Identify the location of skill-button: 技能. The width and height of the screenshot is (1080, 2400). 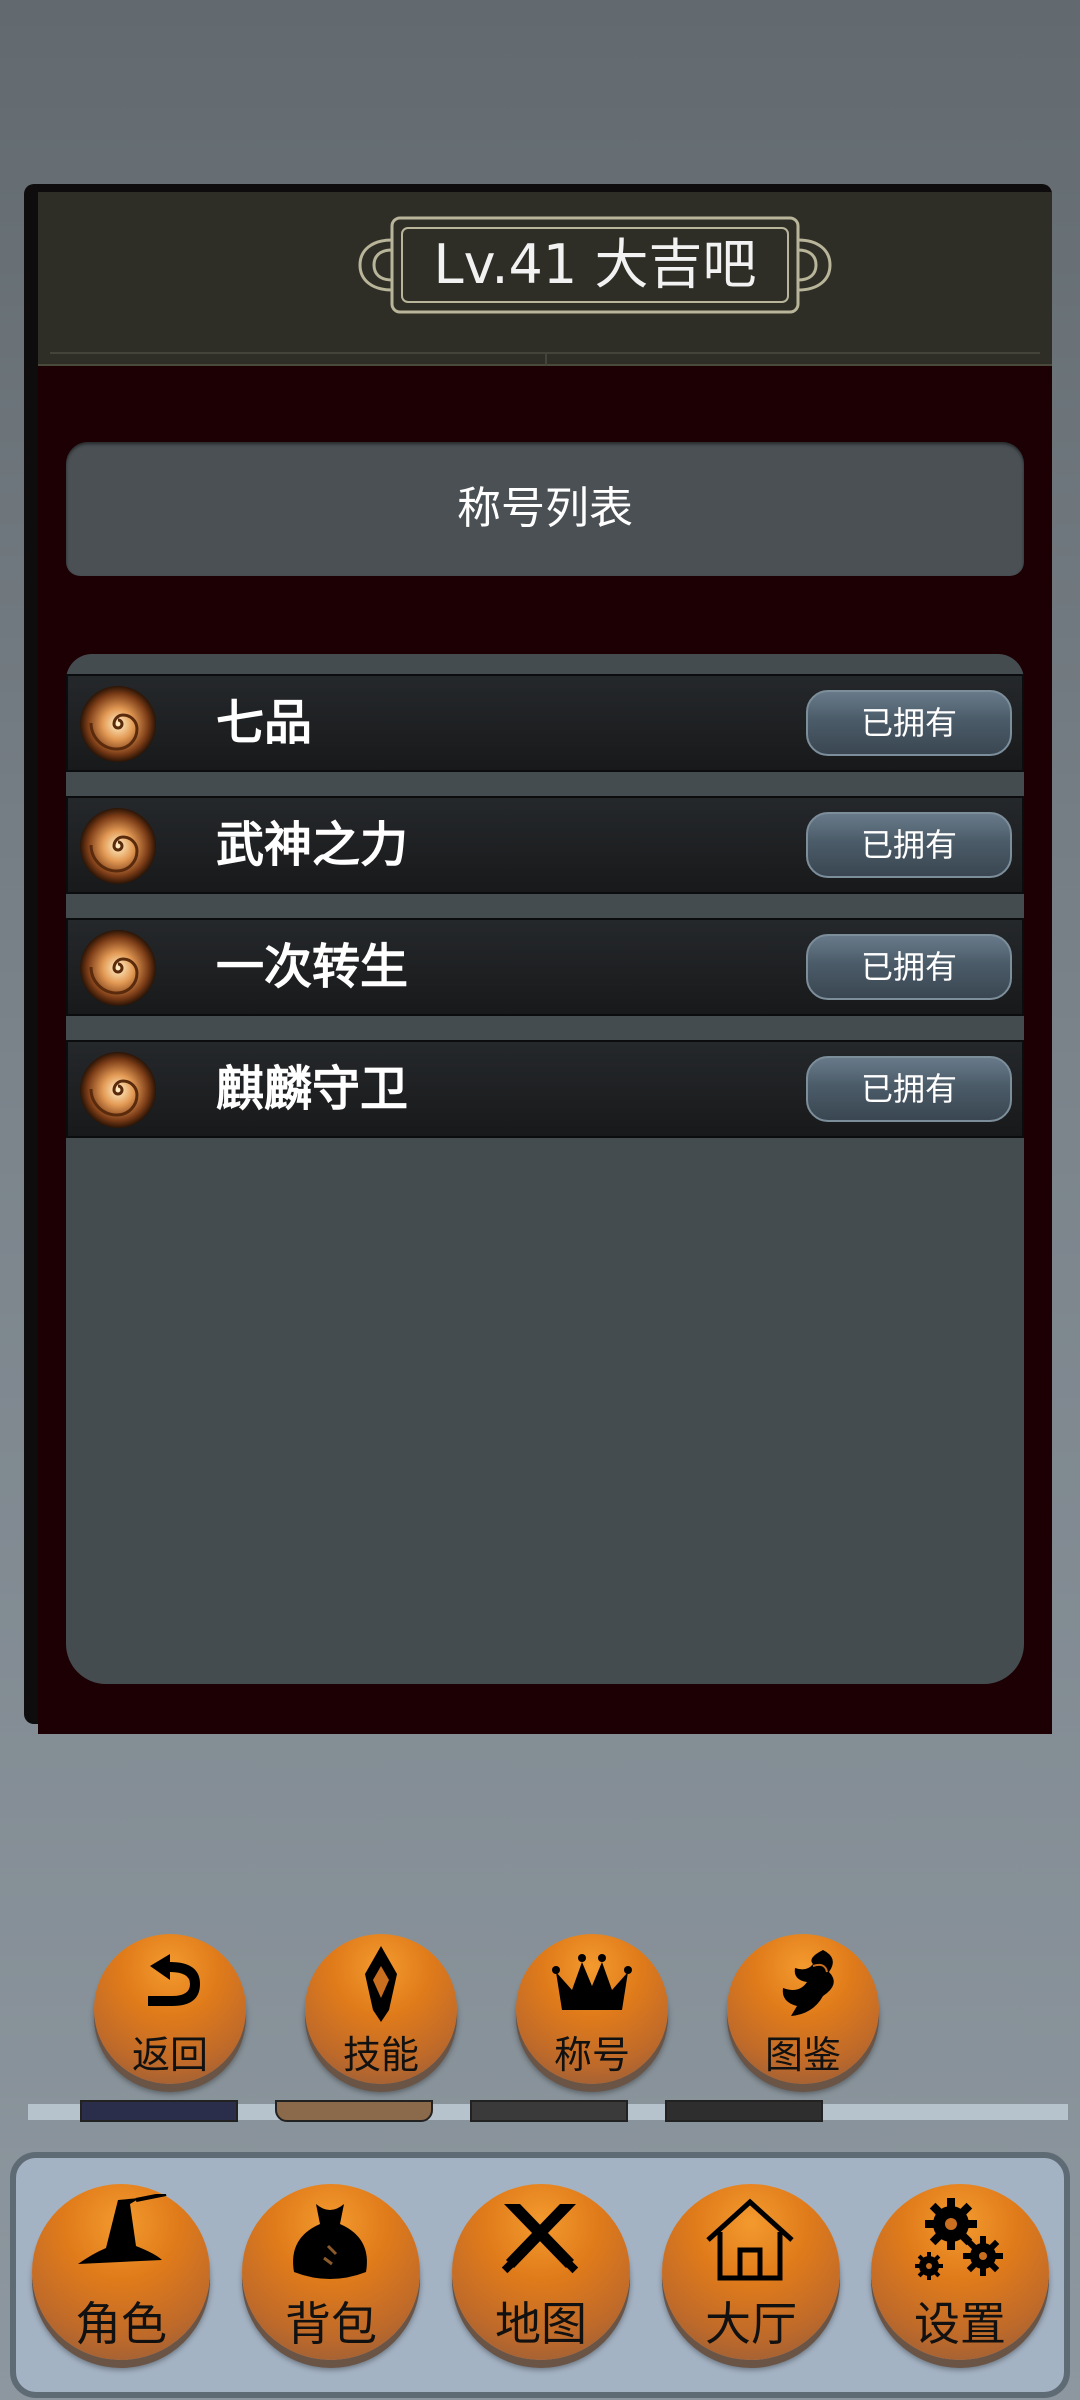
(381, 2009).